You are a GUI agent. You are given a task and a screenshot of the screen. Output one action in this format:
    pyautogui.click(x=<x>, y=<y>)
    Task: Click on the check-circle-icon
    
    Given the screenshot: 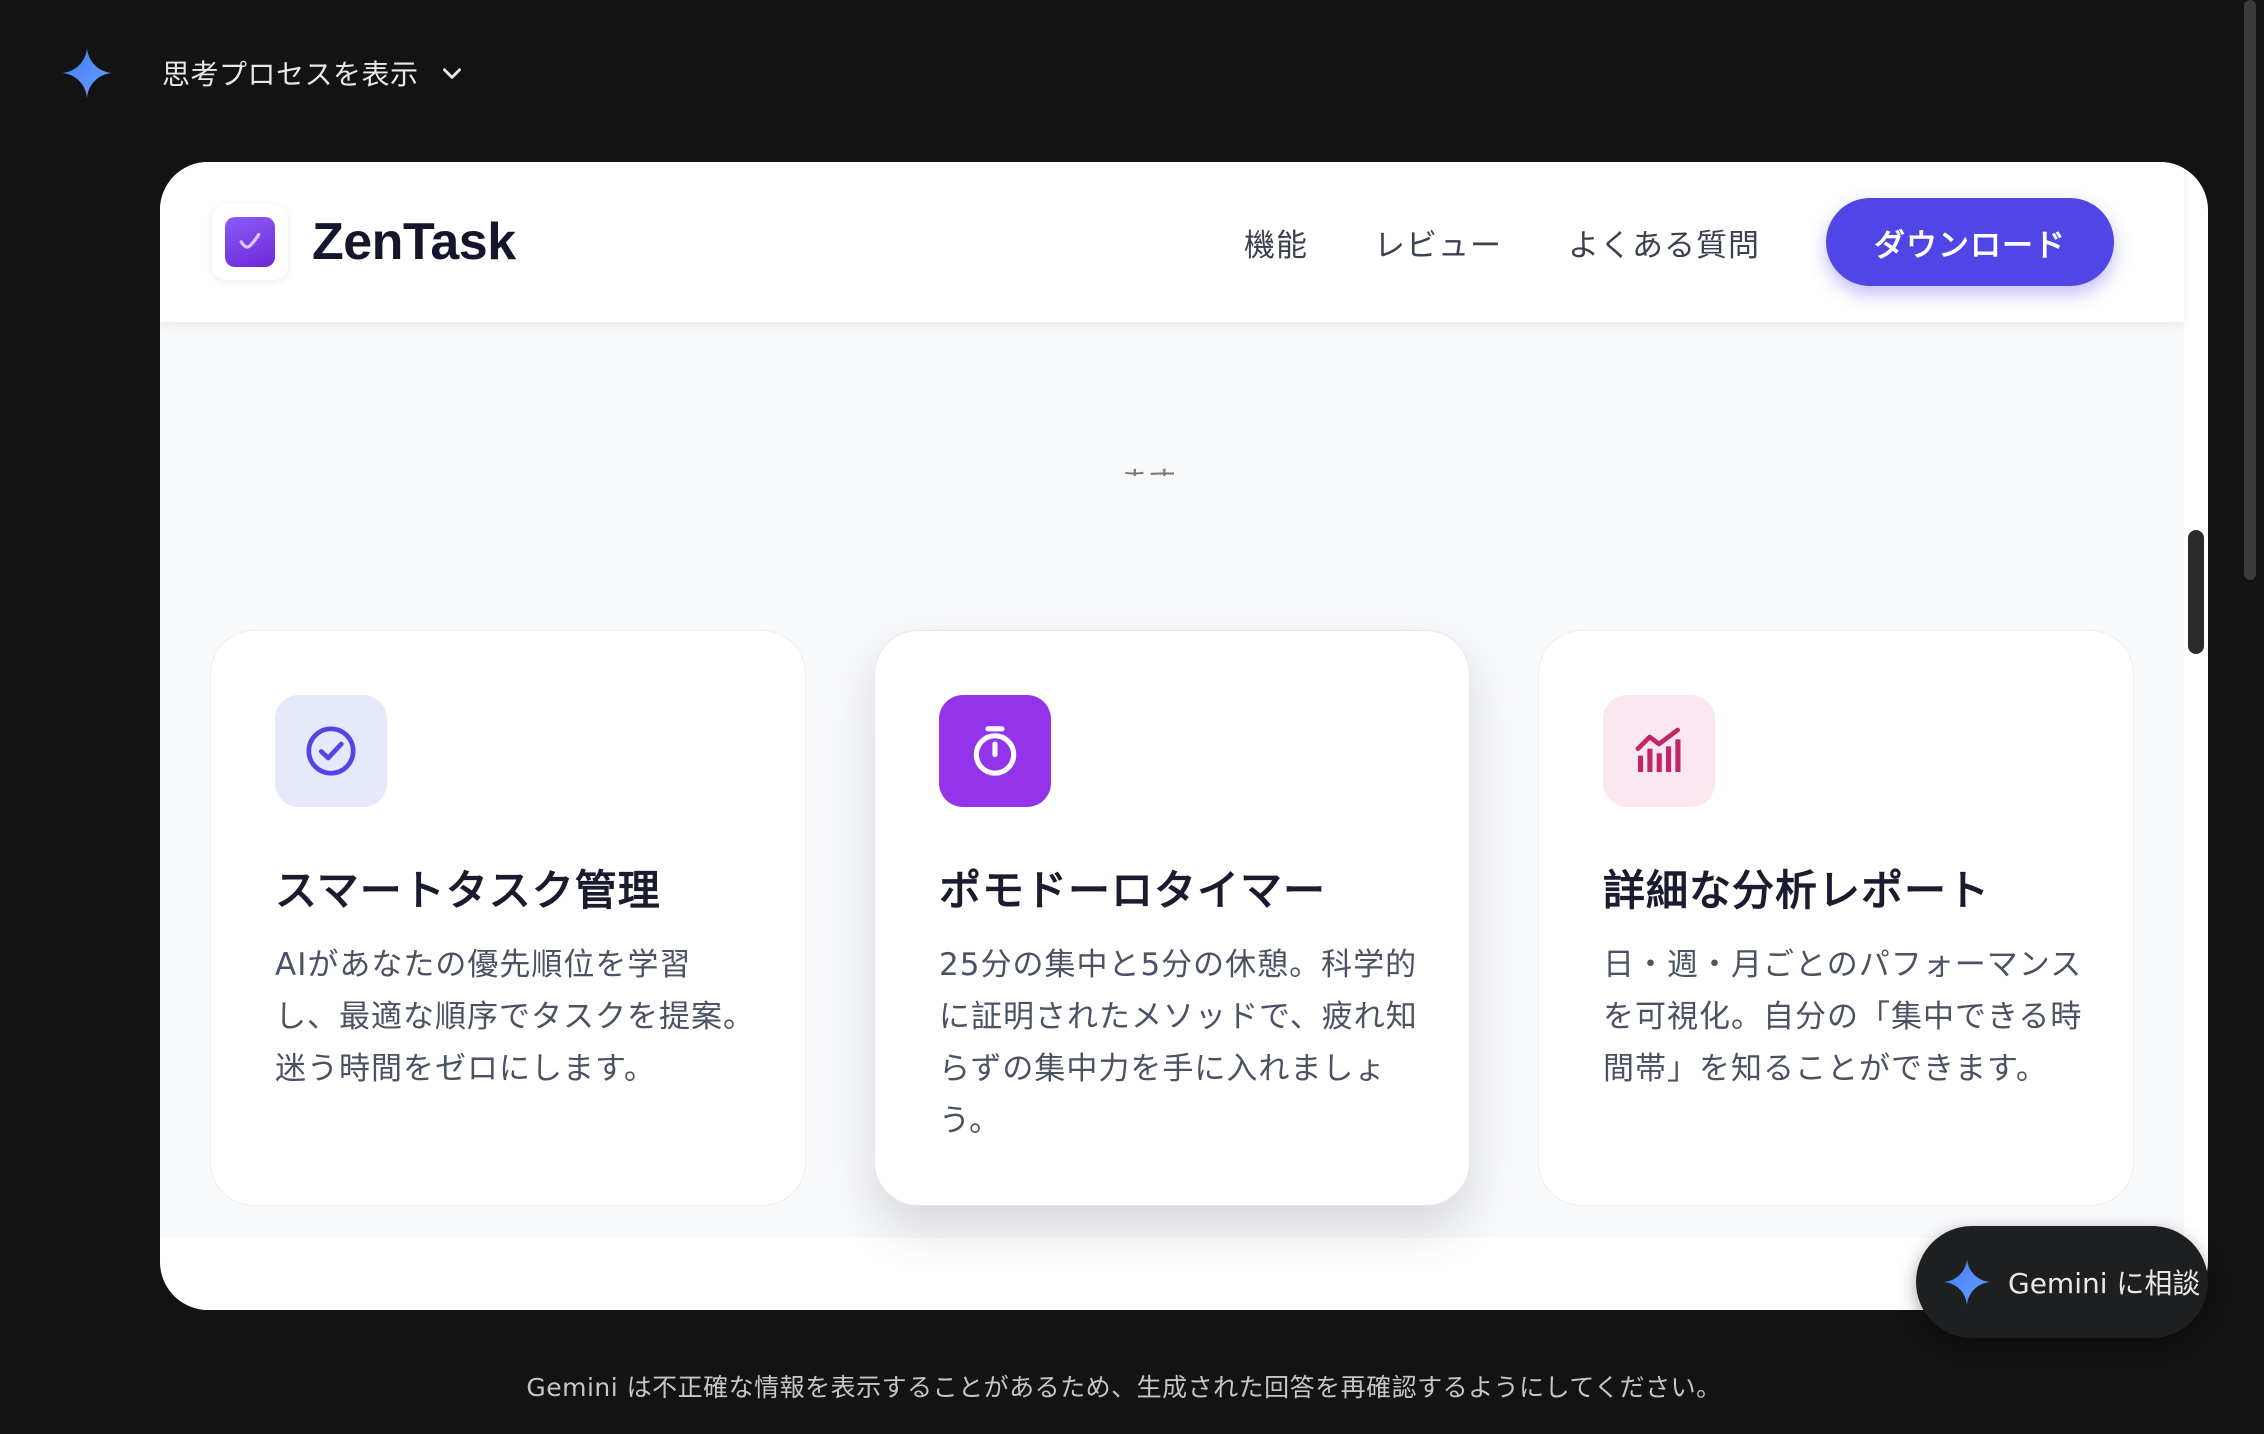 What is the action you would take?
    pyautogui.click(x=331, y=751)
    